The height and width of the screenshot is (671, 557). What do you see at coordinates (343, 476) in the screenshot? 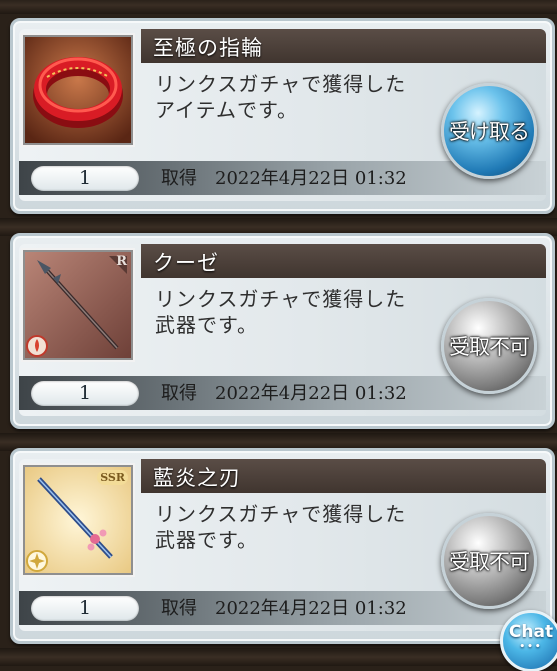
I see `title-bar: 藍炎之刃` at bounding box center [343, 476].